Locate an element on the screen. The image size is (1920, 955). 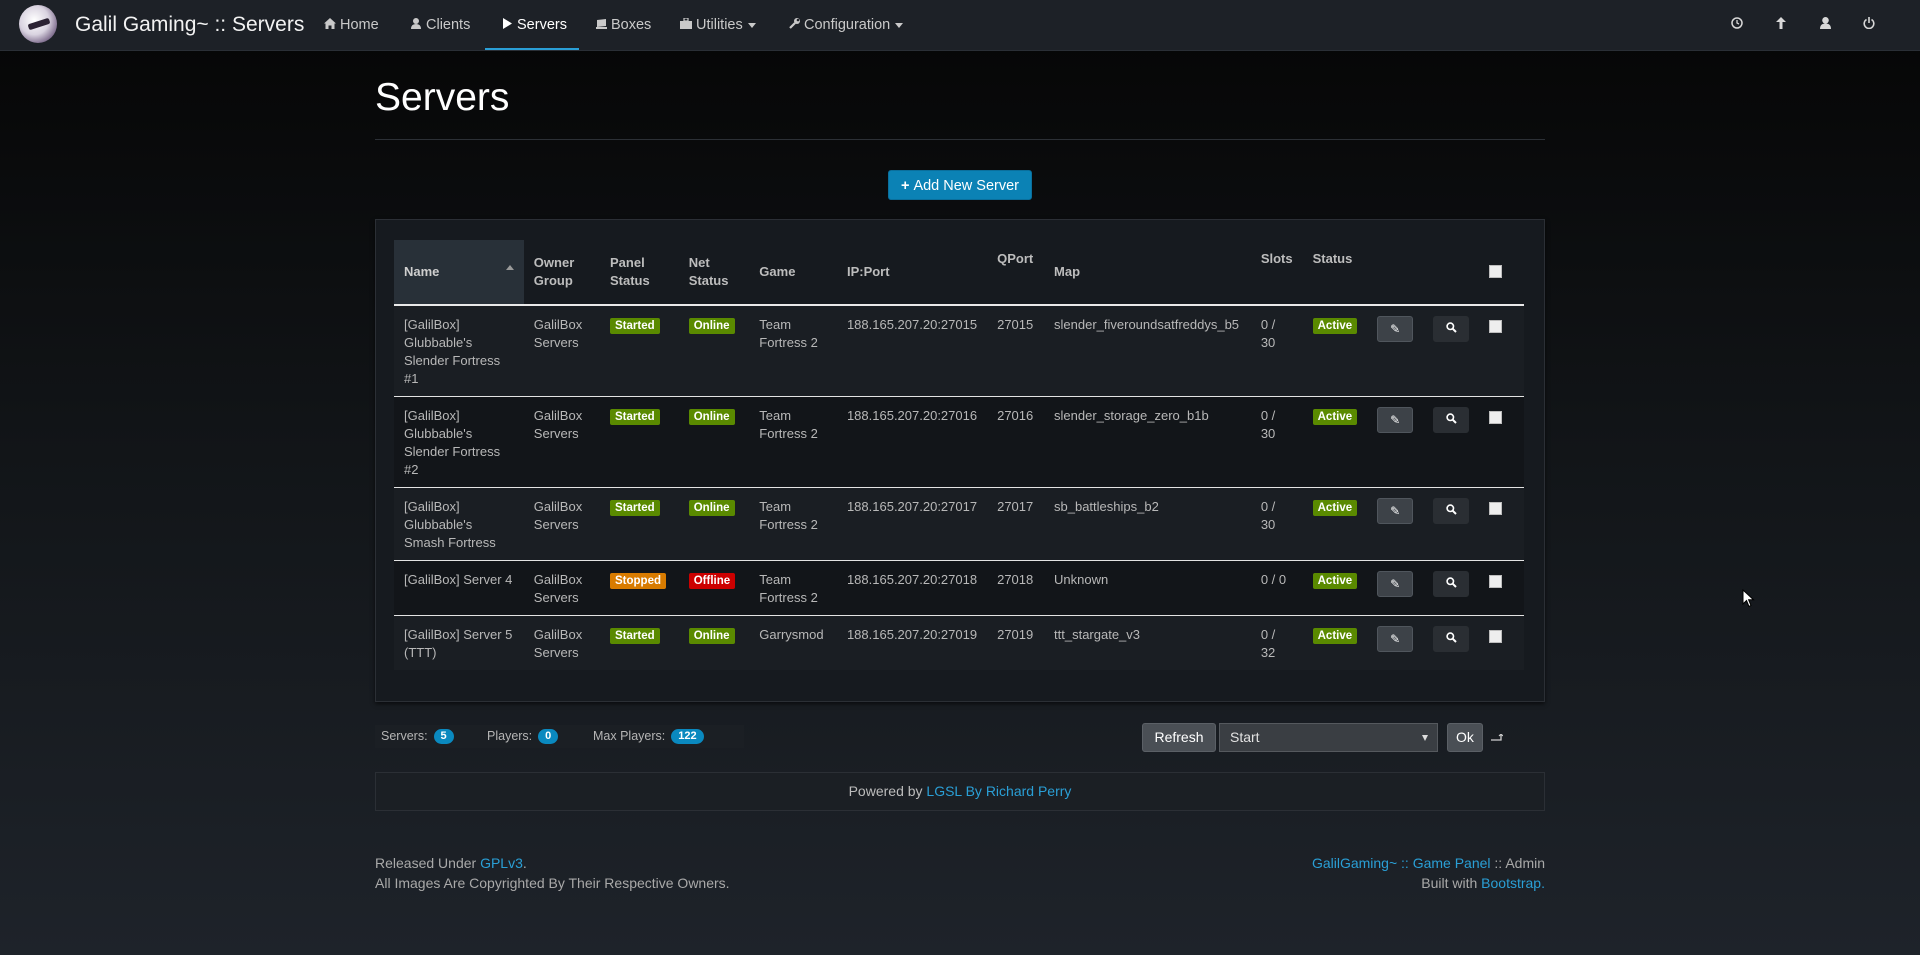
ip-port: 188.165.207.20:27016 is located at coordinates (912, 442).